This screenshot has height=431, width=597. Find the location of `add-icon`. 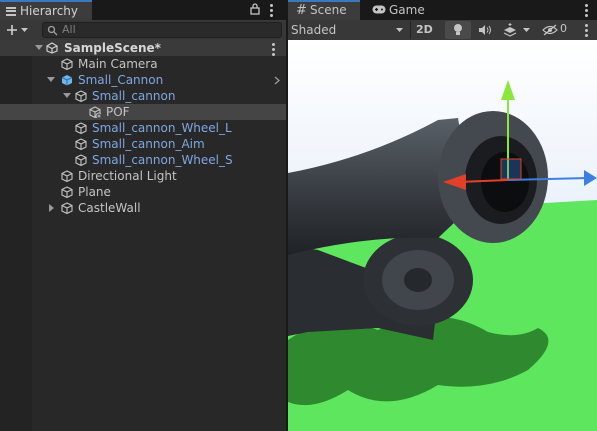

add-icon is located at coordinates (12, 30).